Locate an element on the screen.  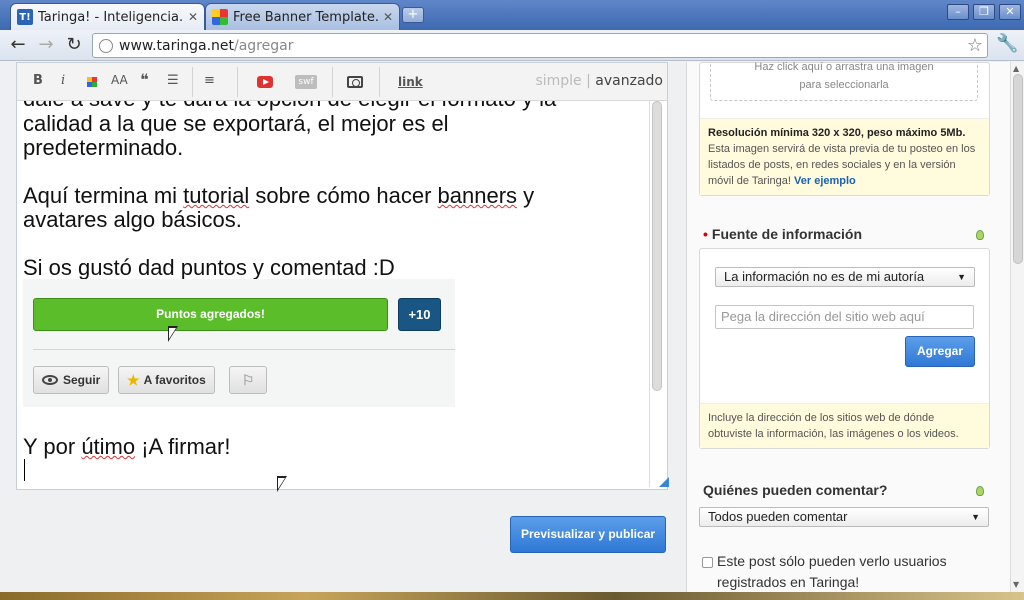
source-url-input: Pega la dirección del sitio web aquí is located at coordinates (844, 317).